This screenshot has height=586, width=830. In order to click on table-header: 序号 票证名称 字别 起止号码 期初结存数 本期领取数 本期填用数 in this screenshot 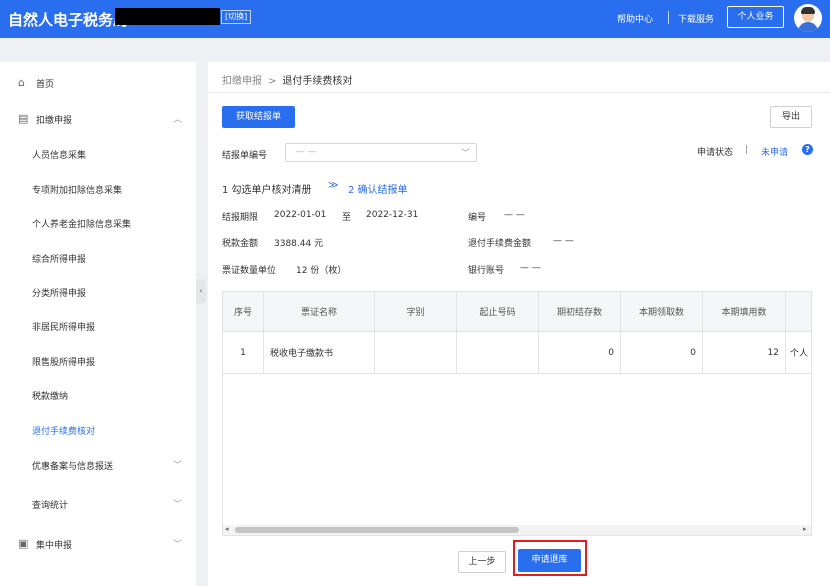, I will do `click(517, 312)`.